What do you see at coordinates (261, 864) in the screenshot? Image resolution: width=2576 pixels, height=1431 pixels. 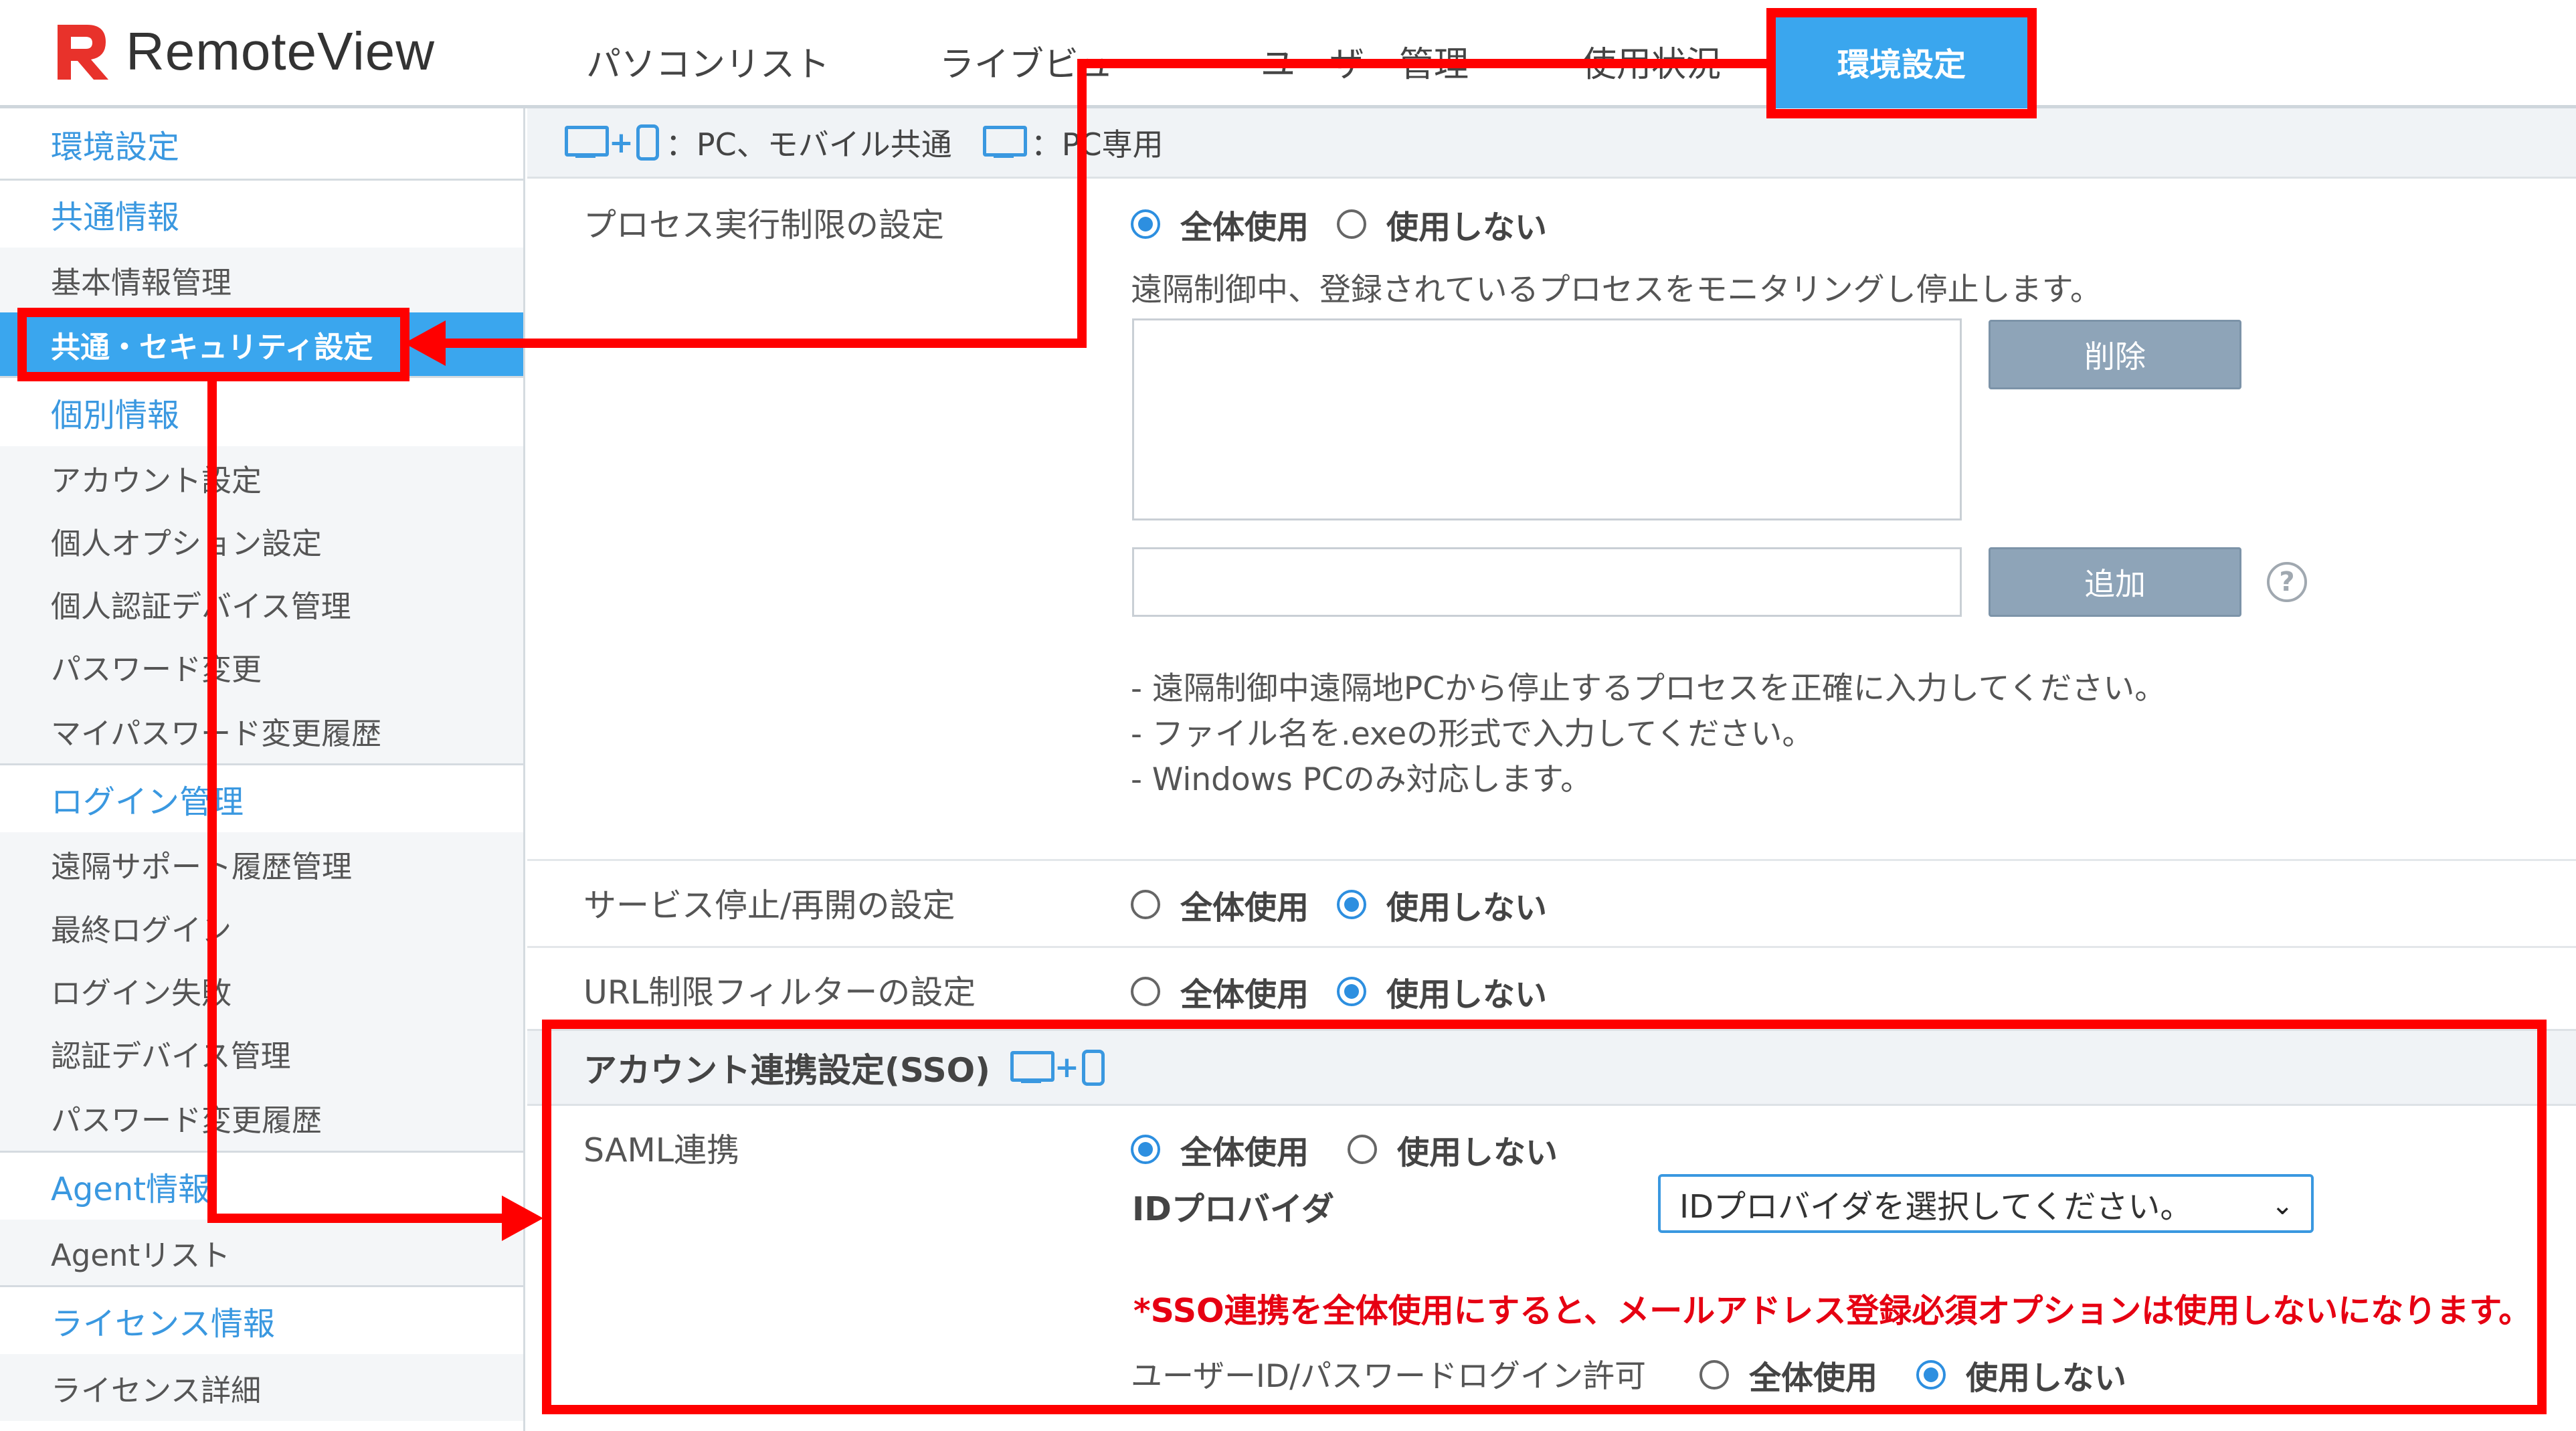 I see `sidebar-item-remote-support-history: 遠隔サポート履歴管理` at bounding box center [261, 864].